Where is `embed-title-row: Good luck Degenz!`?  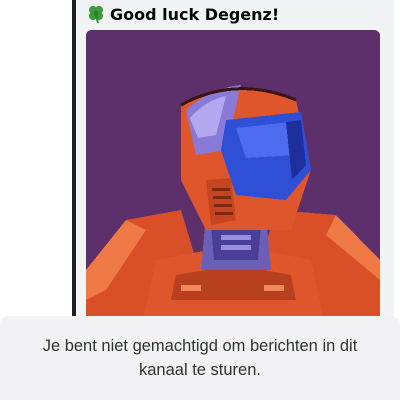 embed-title-row: Good luck Degenz! is located at coordinates (182, 14).